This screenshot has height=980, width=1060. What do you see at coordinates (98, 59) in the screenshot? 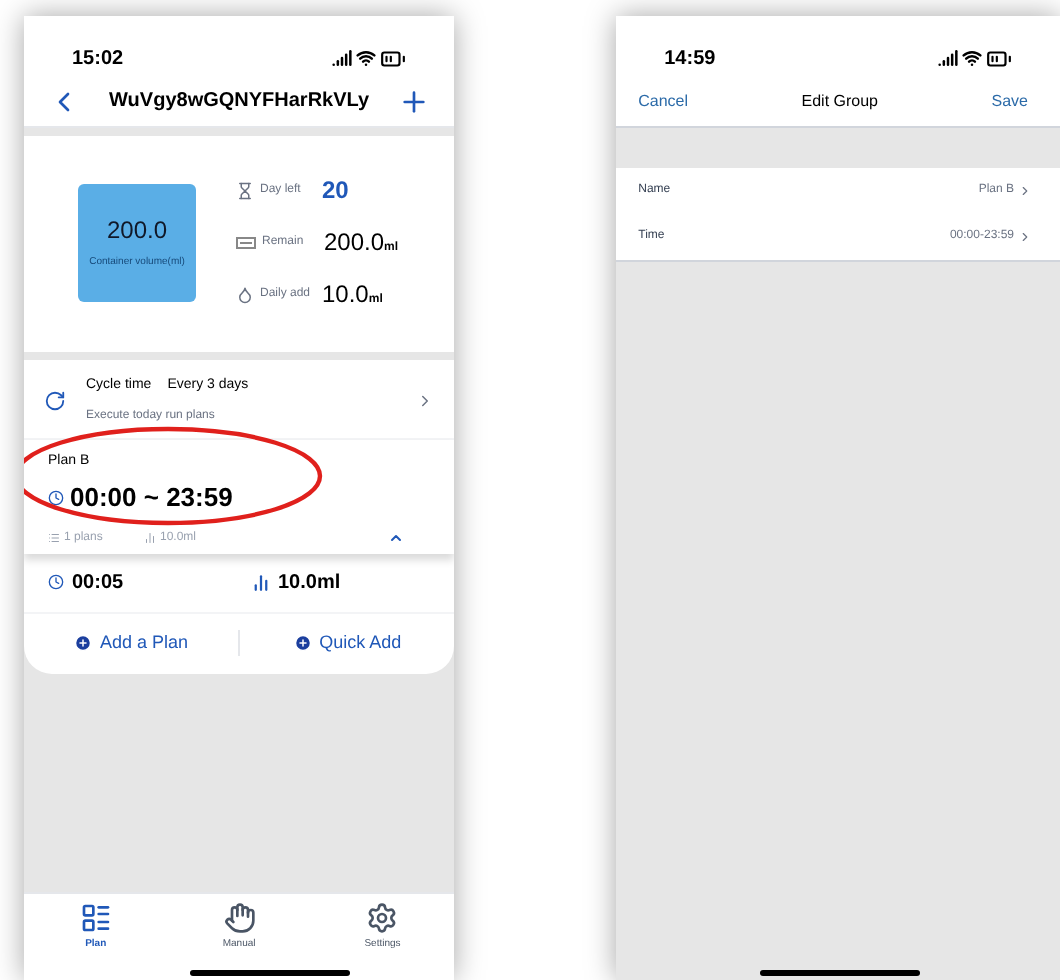
I see `status-time: 15:02` at bounding box center [98, 59].